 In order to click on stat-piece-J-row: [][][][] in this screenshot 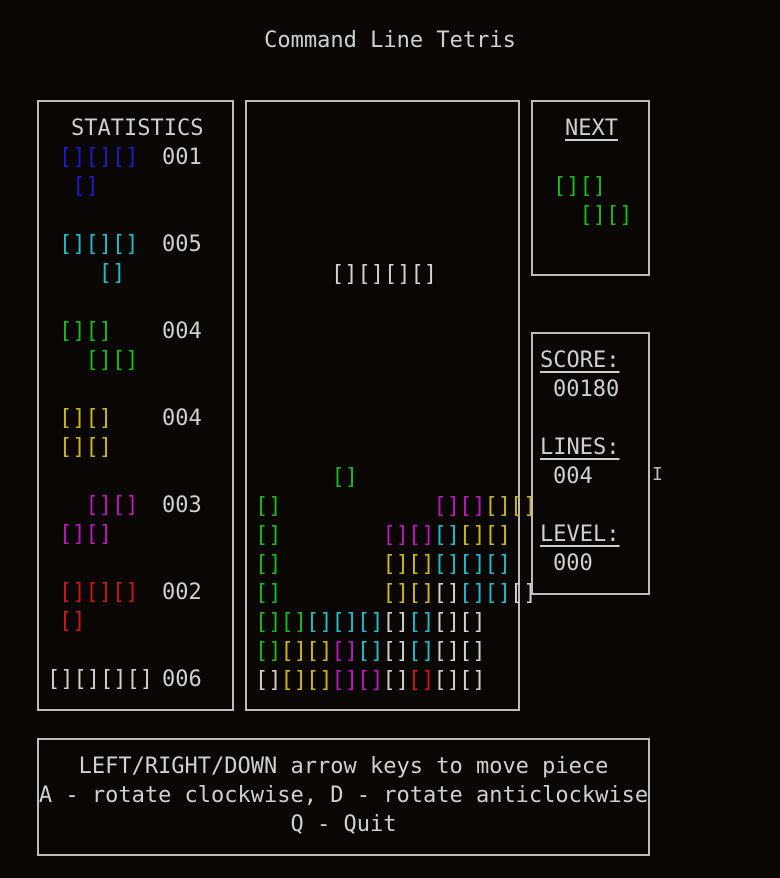, I will do `click(100, 679)`.